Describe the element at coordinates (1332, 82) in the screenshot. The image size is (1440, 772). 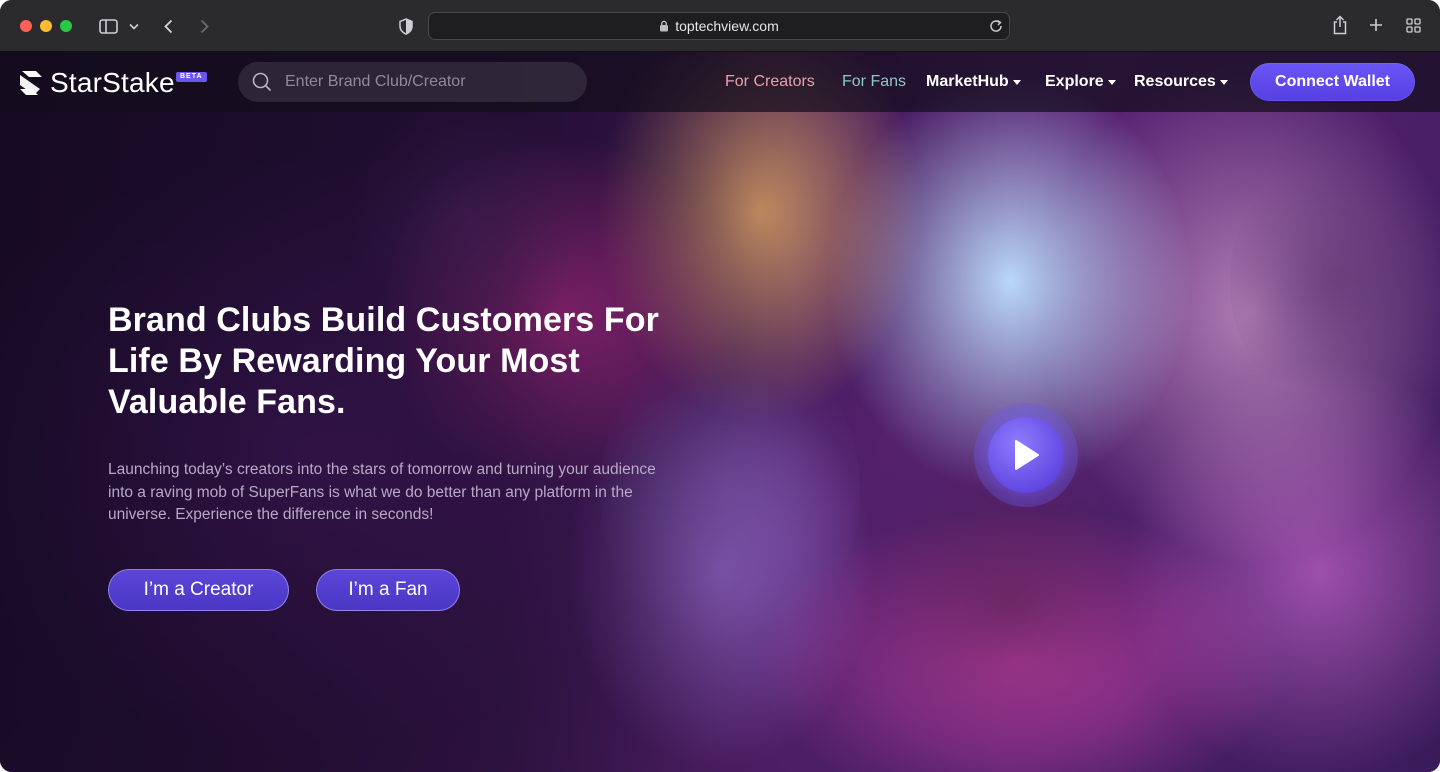
I see `connect-wallet-button: Connect Wallet` at that location.